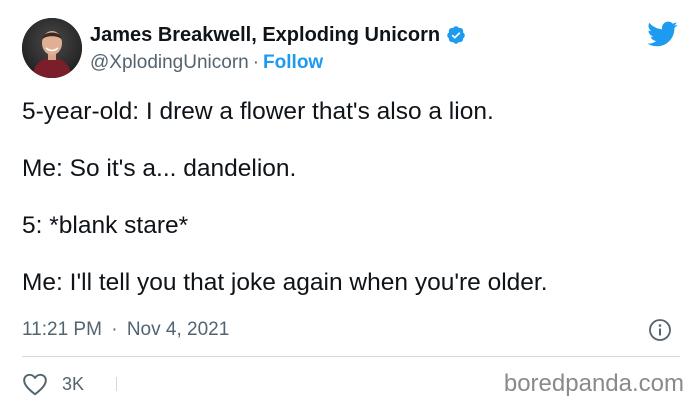 This screenshot has width=700, height=410. Describe the element at coordinates (117, 384) in the screenshot. I see `action-separator` at that location.